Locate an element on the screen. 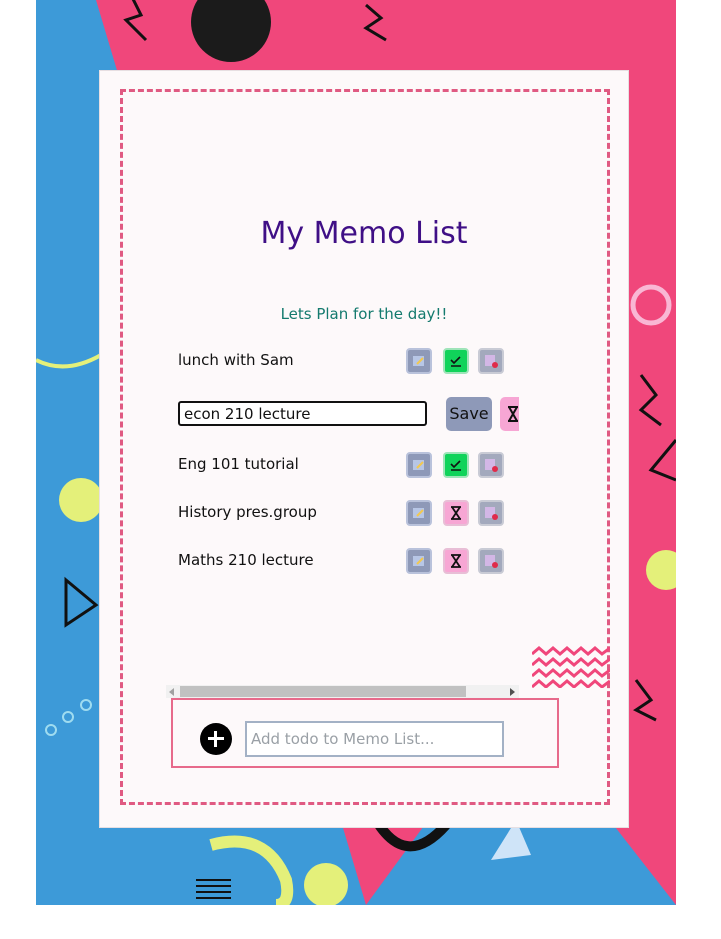 The image size is (721, 939). save-button: Save is located at coordinates (469, 414).